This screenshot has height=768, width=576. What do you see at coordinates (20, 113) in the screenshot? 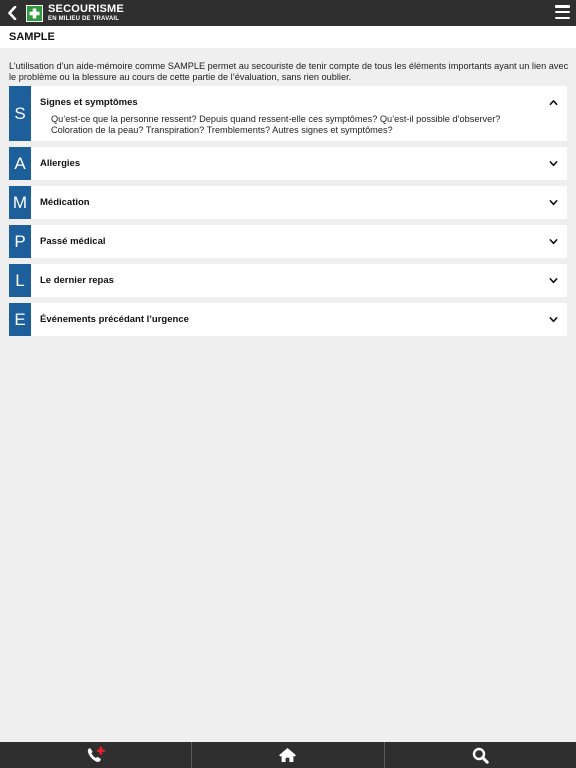
I see `accordion-letter: S` at bounding box center [20, 113].